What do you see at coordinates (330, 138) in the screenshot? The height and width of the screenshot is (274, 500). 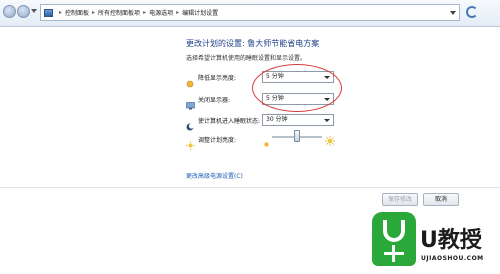 I see `brightness-high-icon` at bounding box center [330, 138].